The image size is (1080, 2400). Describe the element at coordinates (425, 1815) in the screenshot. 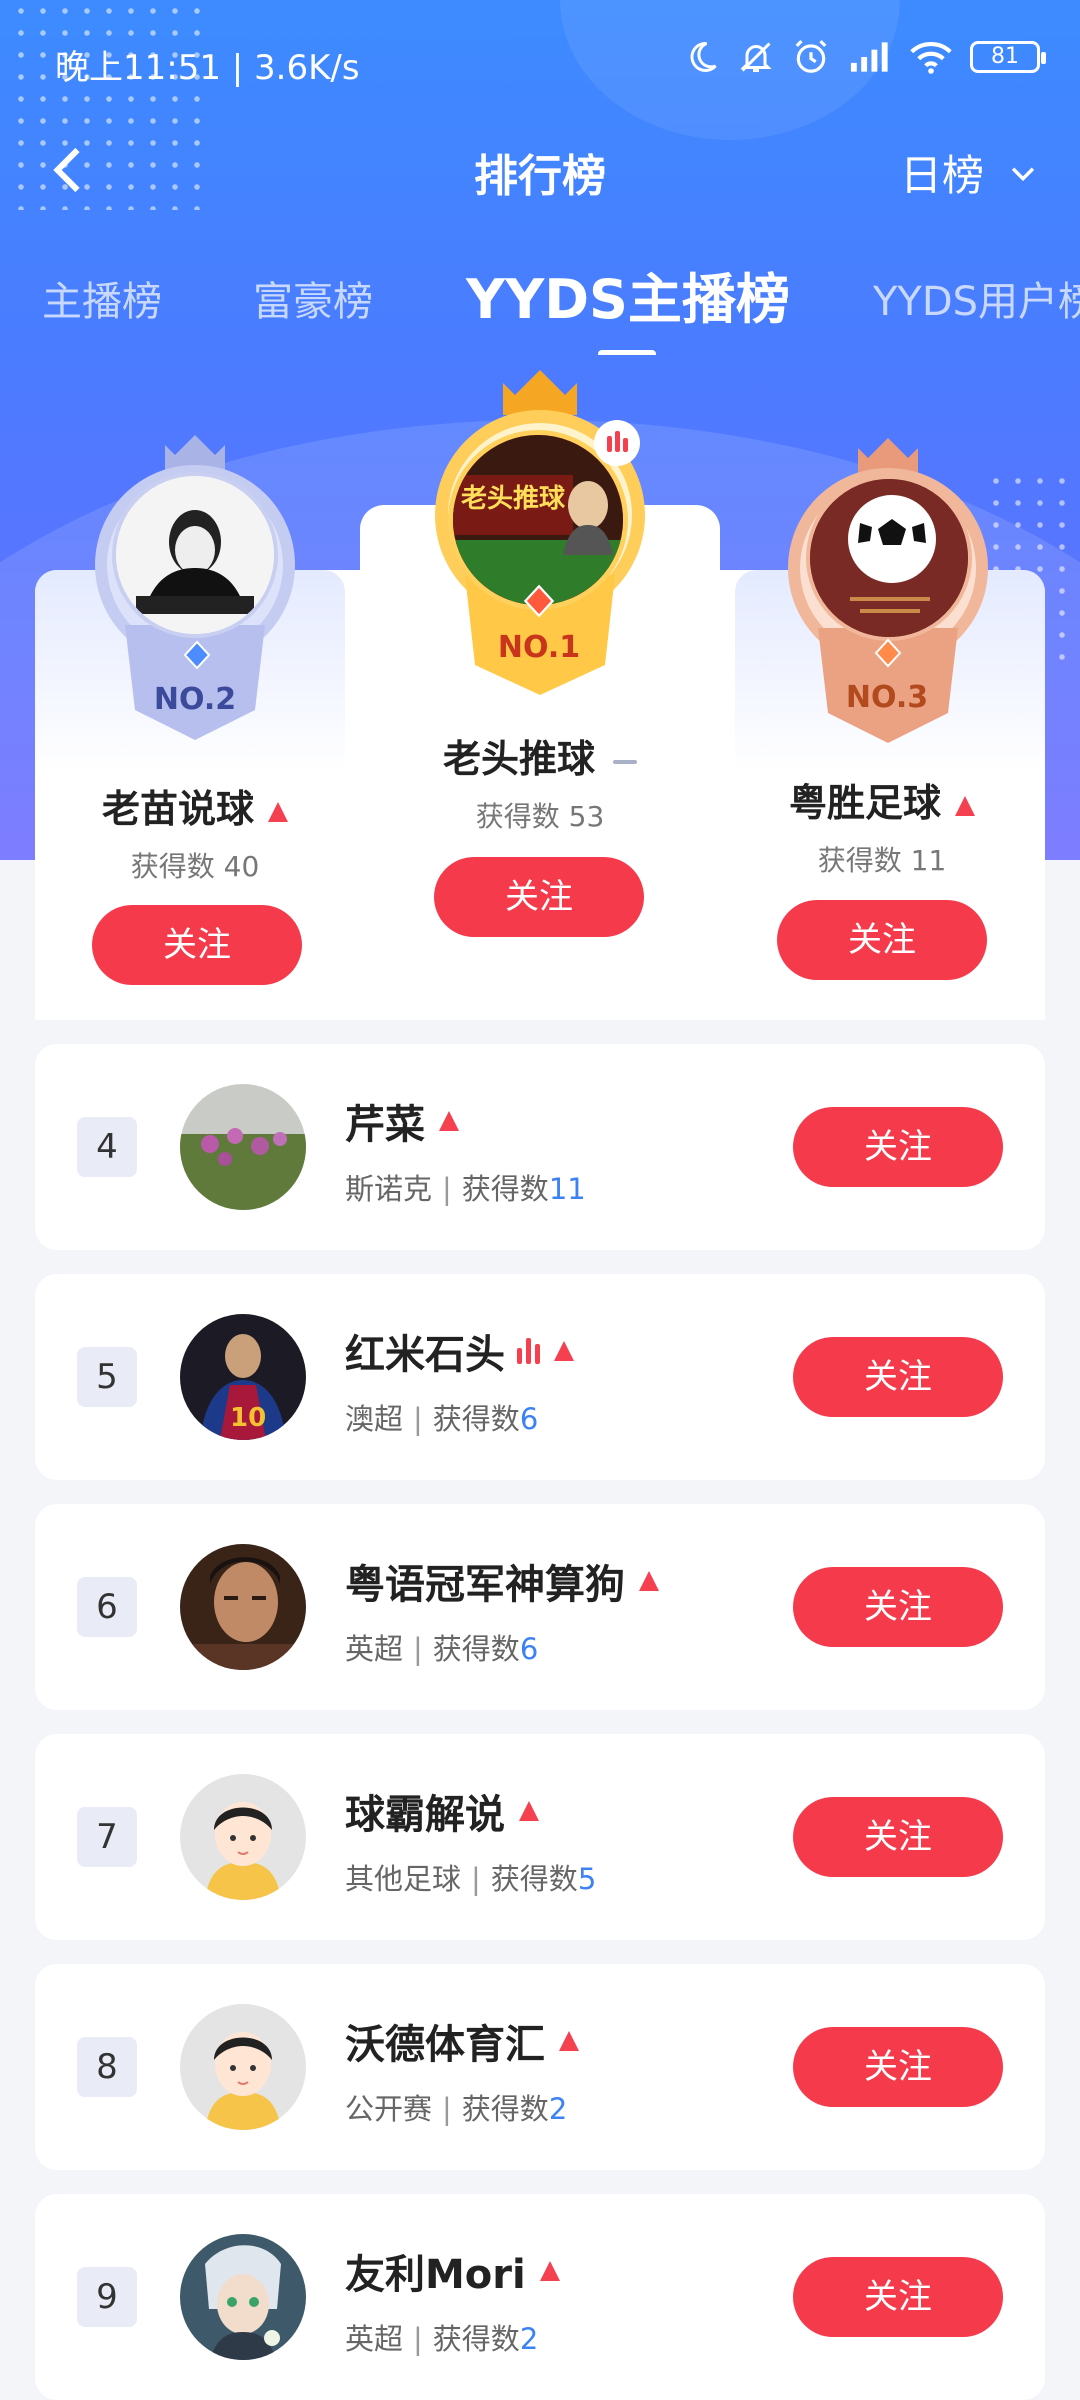

I see `anchor-name-text: 球霸解说` at that location.